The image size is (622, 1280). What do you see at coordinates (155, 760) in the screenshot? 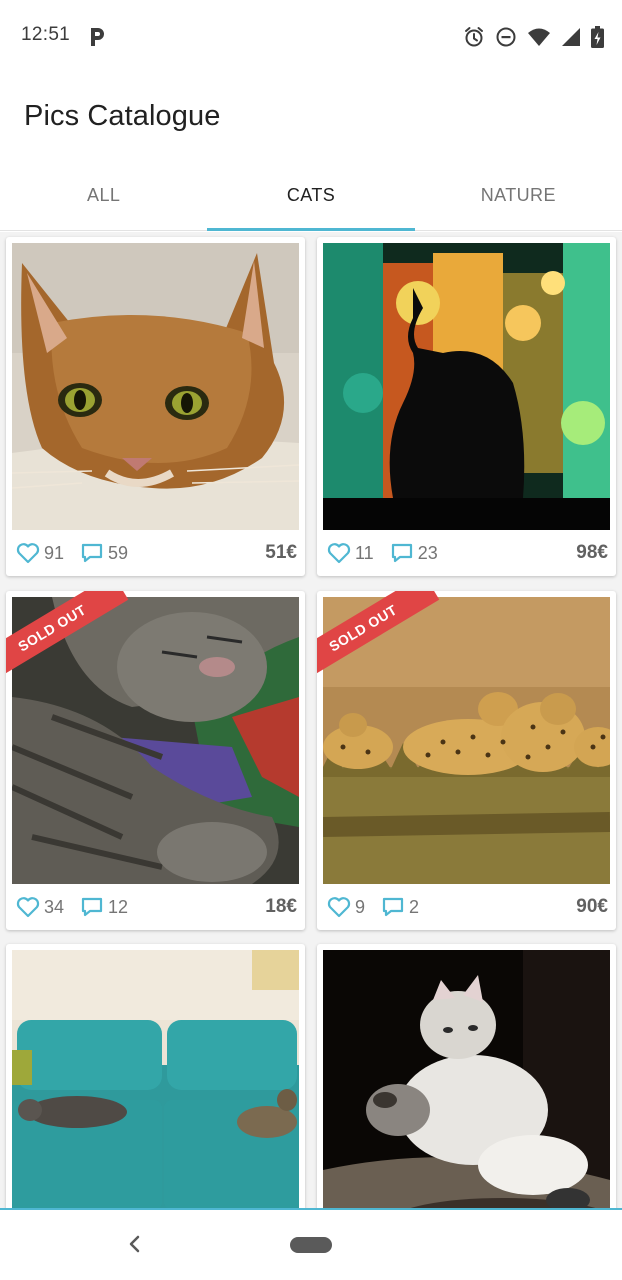
I see `picture-card: SOLD OUT 34 12 18€` at bounding box center [155, 760].